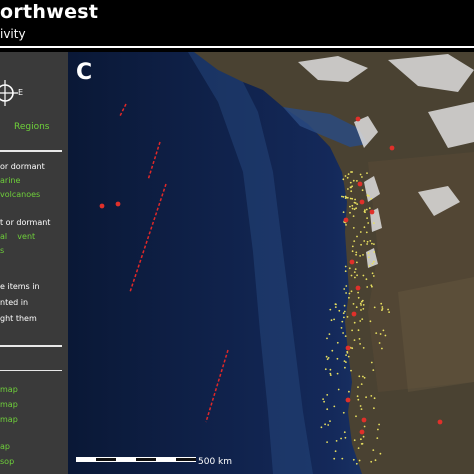 The image size is (474, 474). I want to click on legend-item: arine, so click(10, 180).